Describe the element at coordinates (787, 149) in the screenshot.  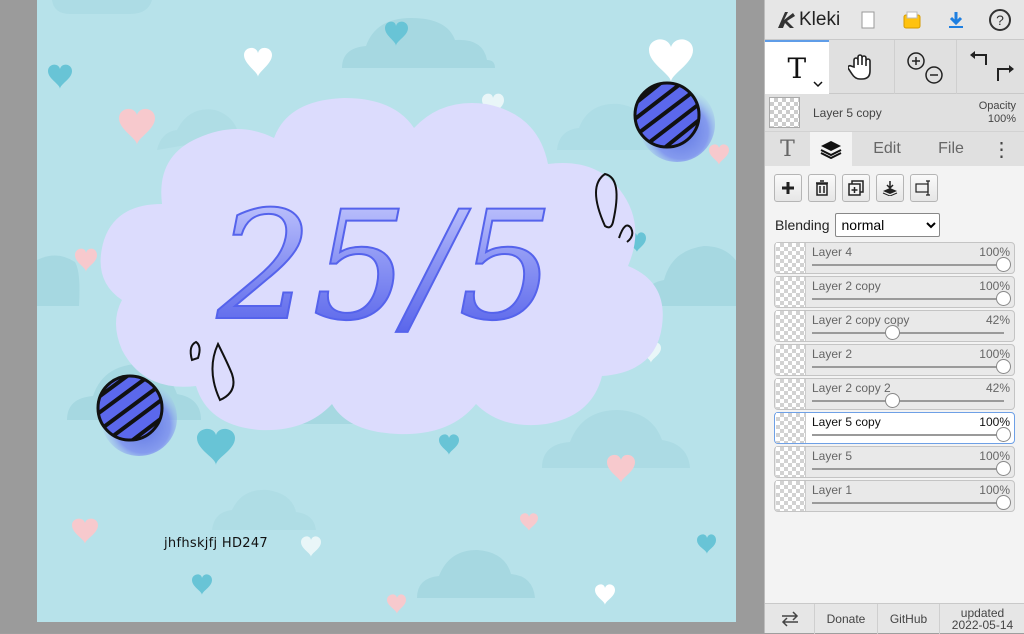
I see `tab-tool-settings: T` at that location.